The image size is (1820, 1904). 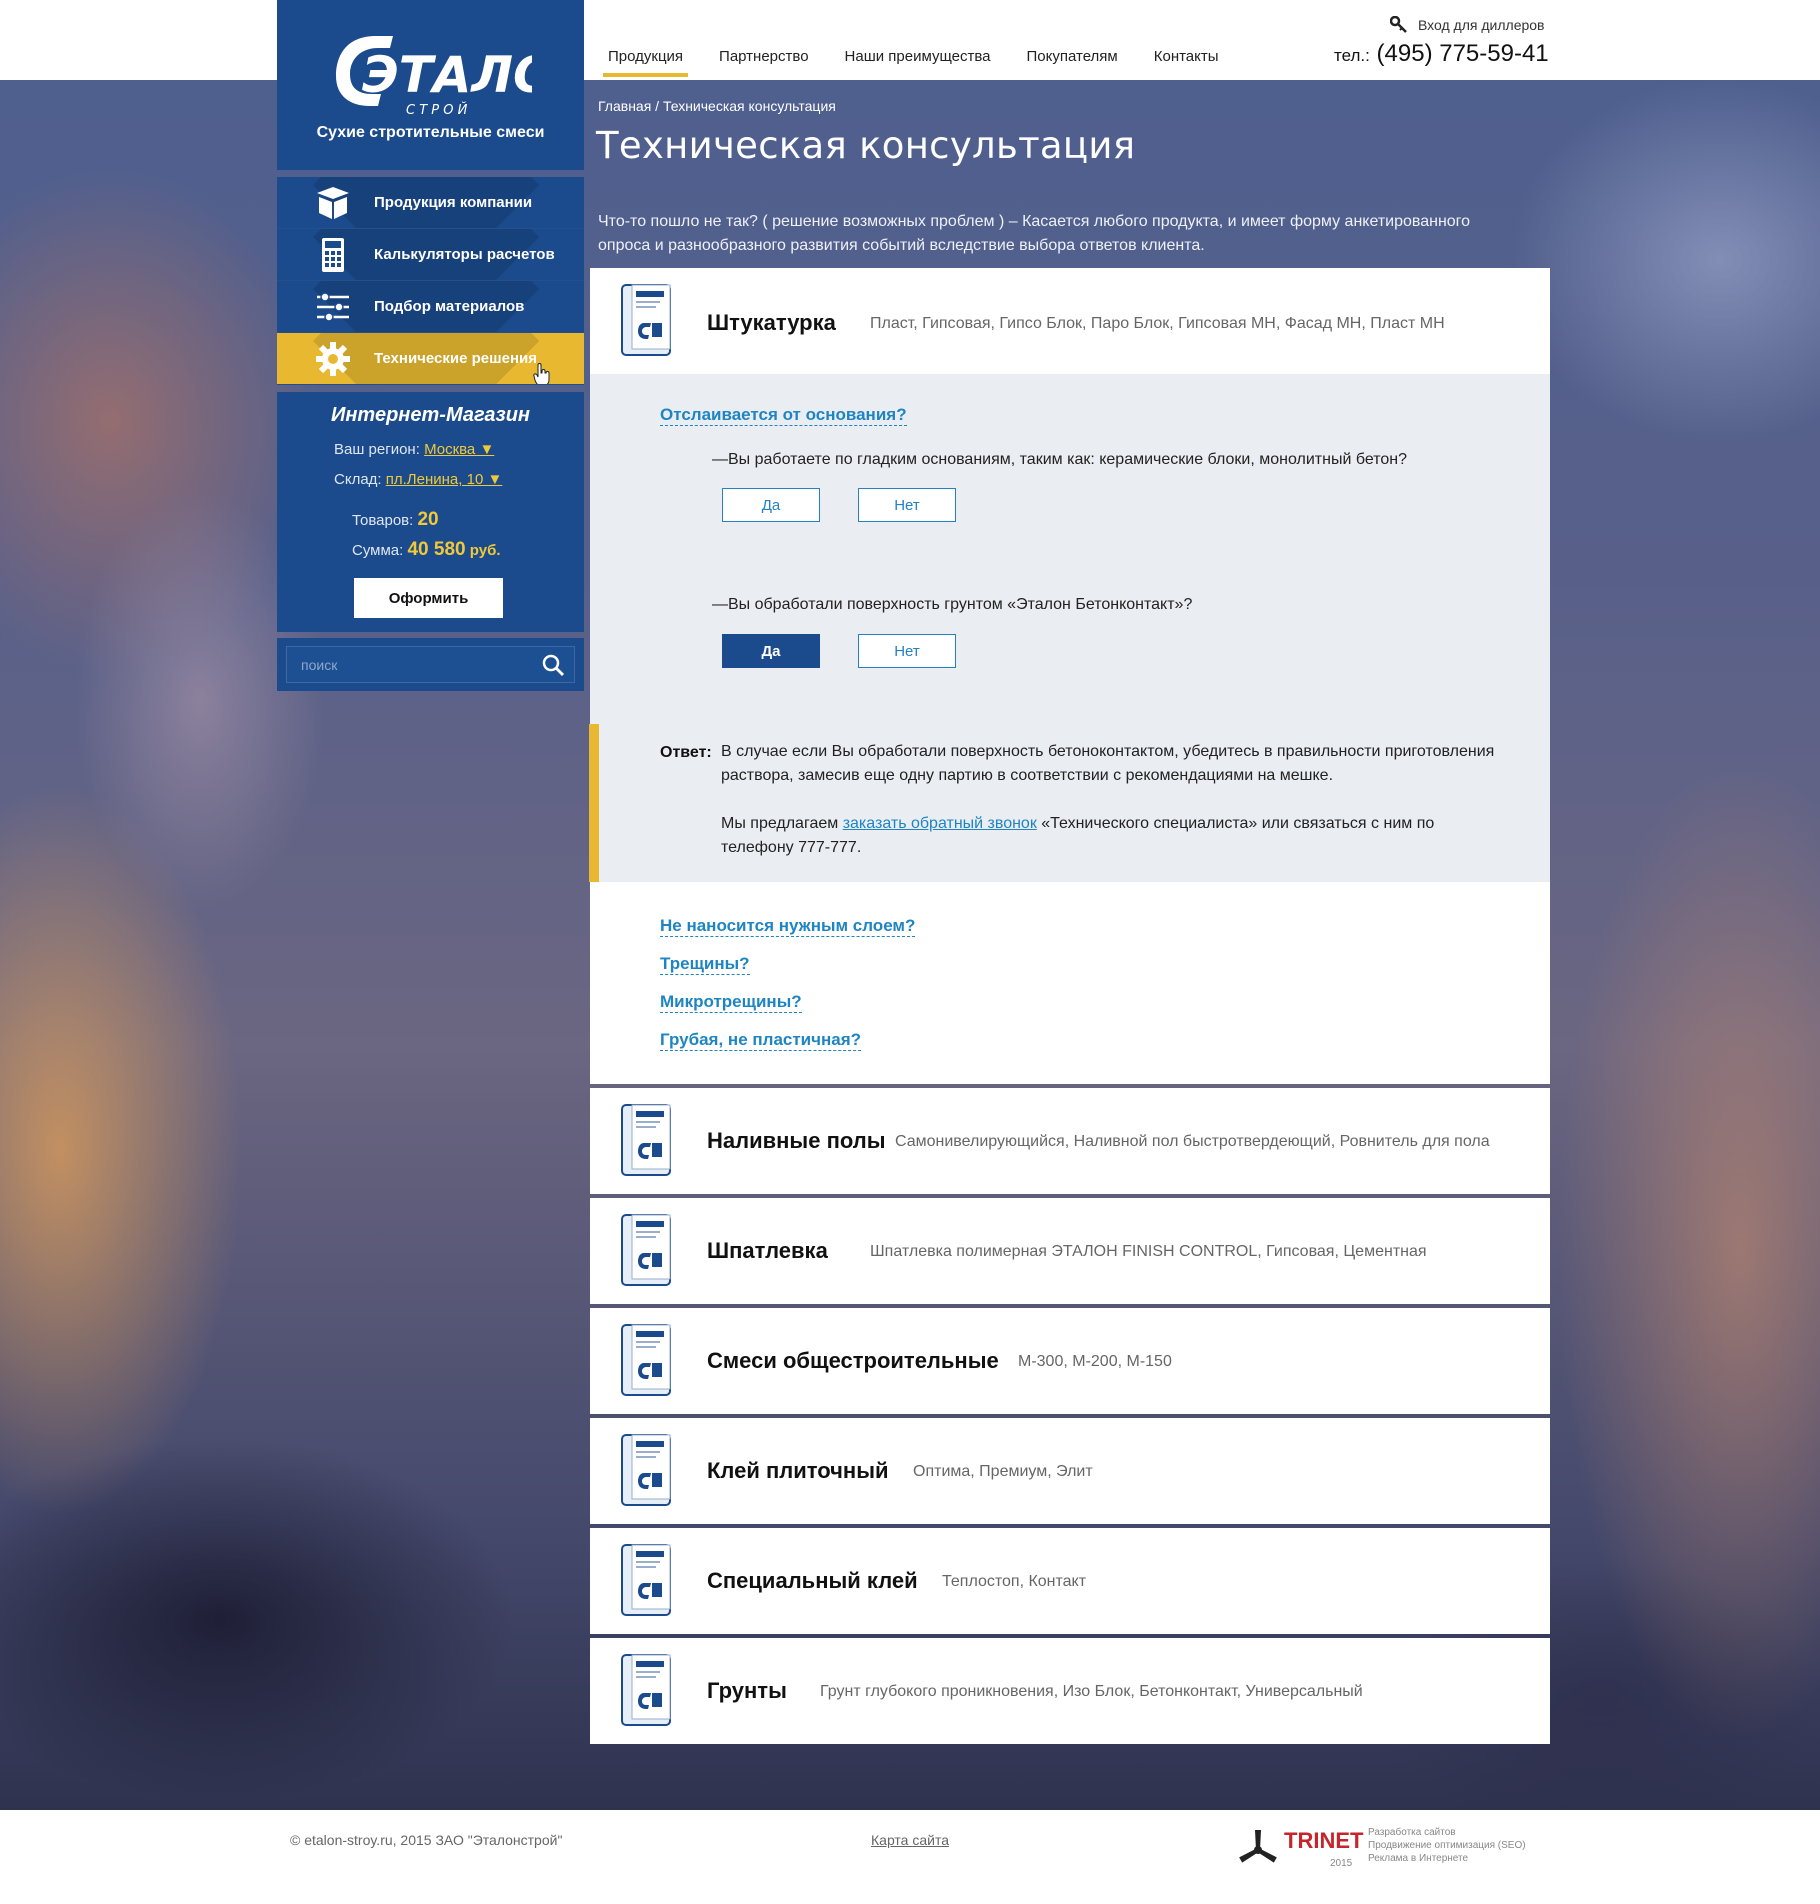 What do you see at coordinates (426, 550) in the screenshot?
I see `sum-row: Сумма: 40 580 руб.` at bounding box center [426, 550].